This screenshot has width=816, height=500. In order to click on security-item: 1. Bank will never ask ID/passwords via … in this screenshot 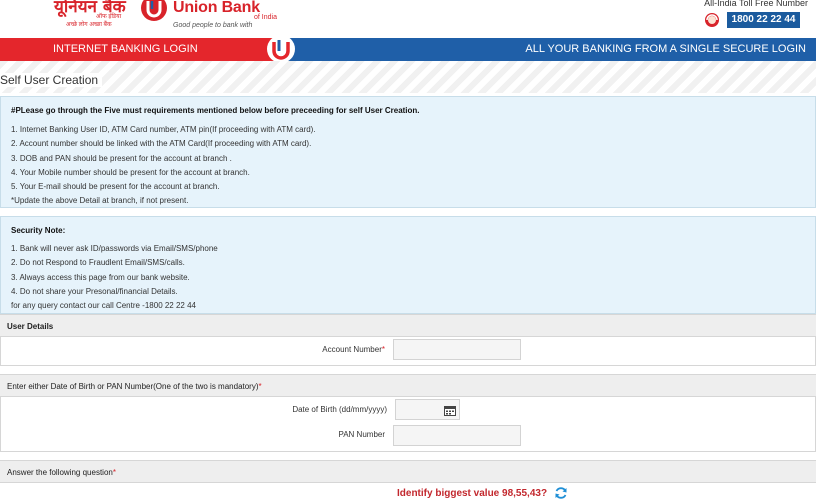, I will do `click(114, 248)`.